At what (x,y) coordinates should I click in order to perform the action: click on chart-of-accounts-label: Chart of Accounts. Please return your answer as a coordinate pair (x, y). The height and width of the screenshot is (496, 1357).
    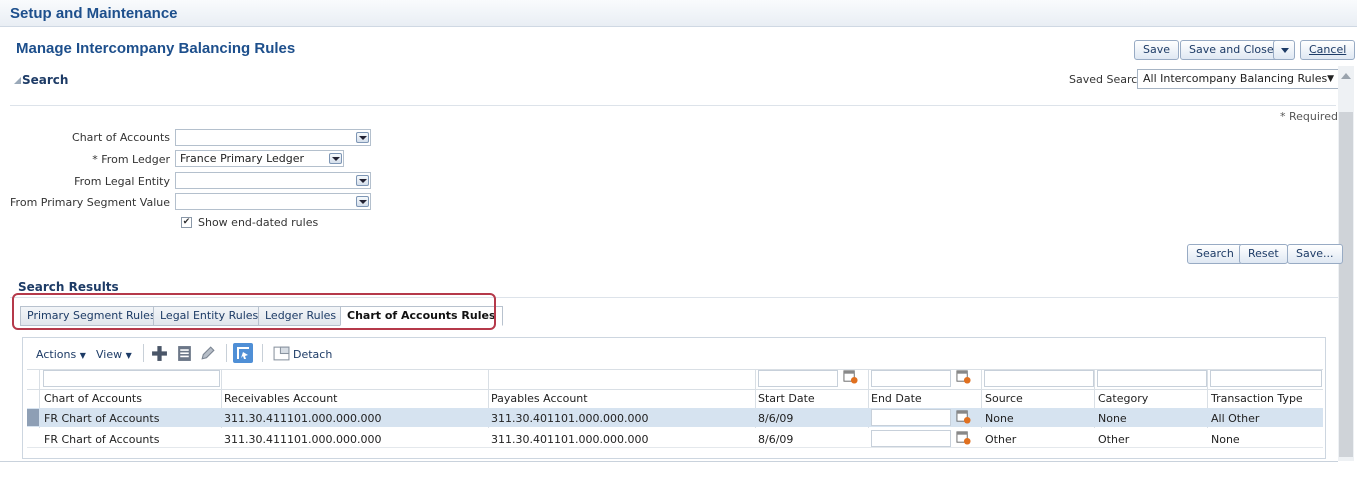
    Looking at the image, I should click on (121, 137).